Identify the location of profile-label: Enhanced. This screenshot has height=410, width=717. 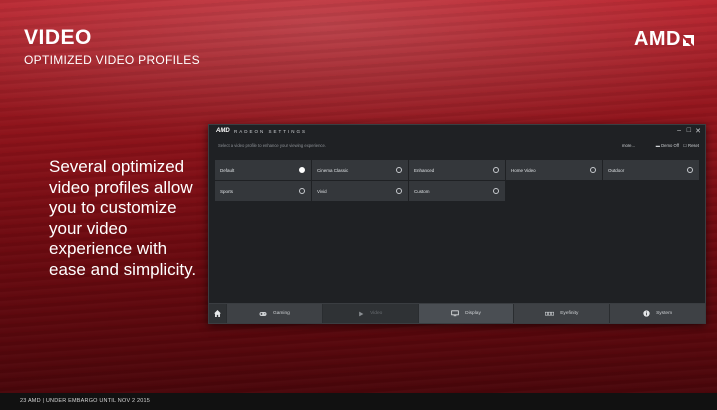
(424, 170).